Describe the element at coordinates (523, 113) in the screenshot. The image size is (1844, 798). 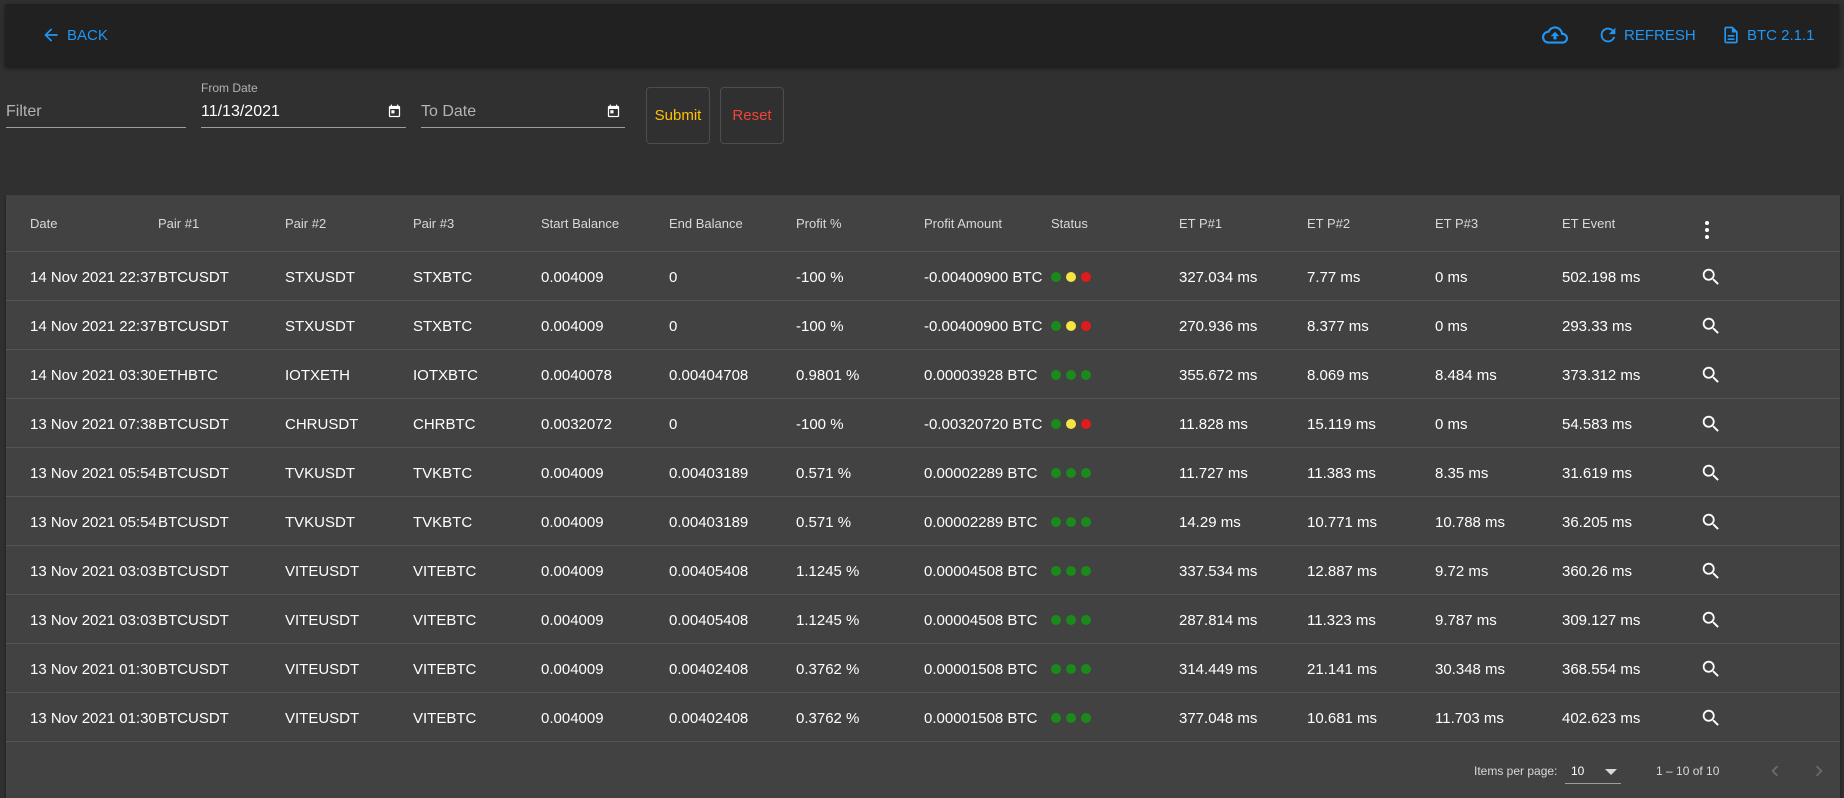
I see `to-date-field: To Date` at that location.